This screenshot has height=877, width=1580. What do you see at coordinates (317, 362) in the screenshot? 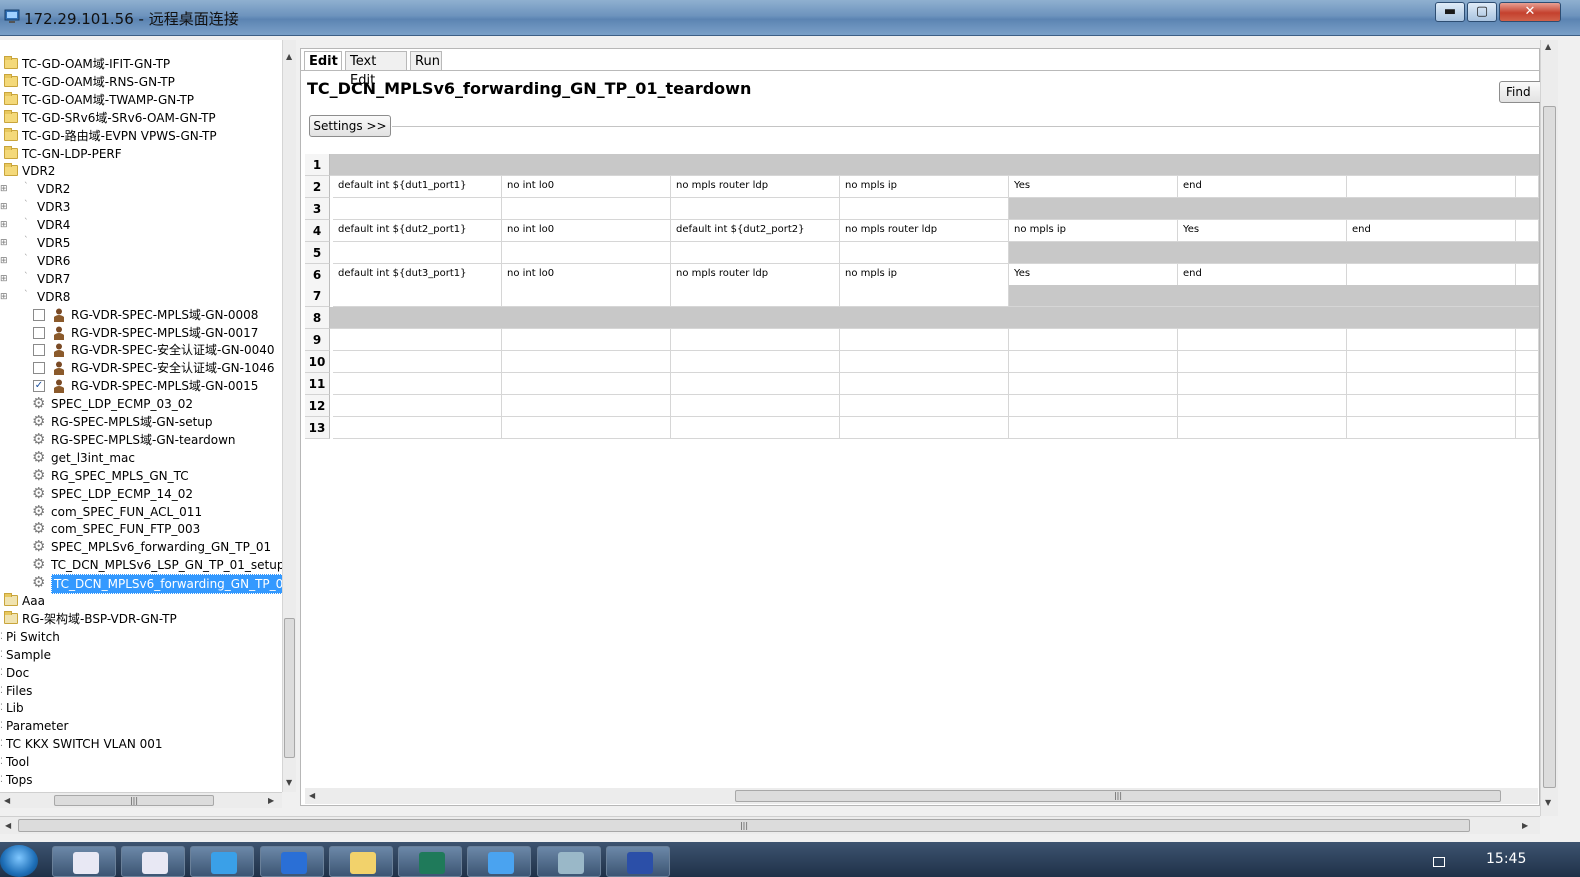
I see `row-number: 10` at bounding box center [317, 362].